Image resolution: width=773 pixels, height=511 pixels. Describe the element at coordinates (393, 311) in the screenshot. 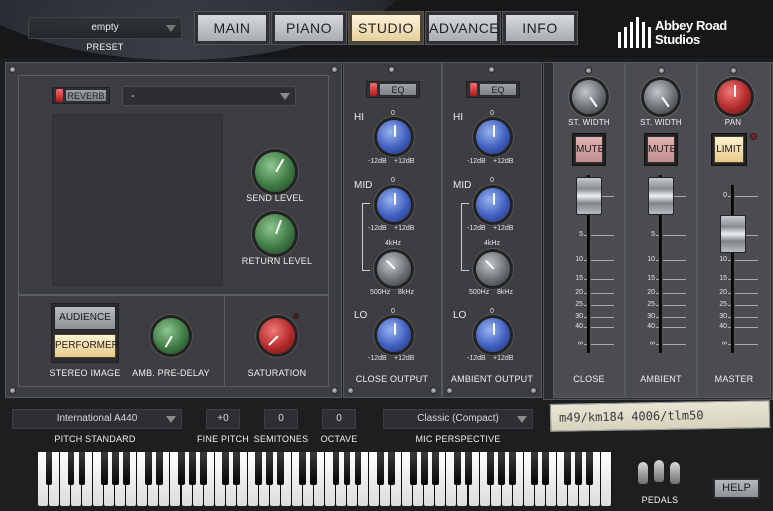

I see `close-lo-zero: 0` at that location.